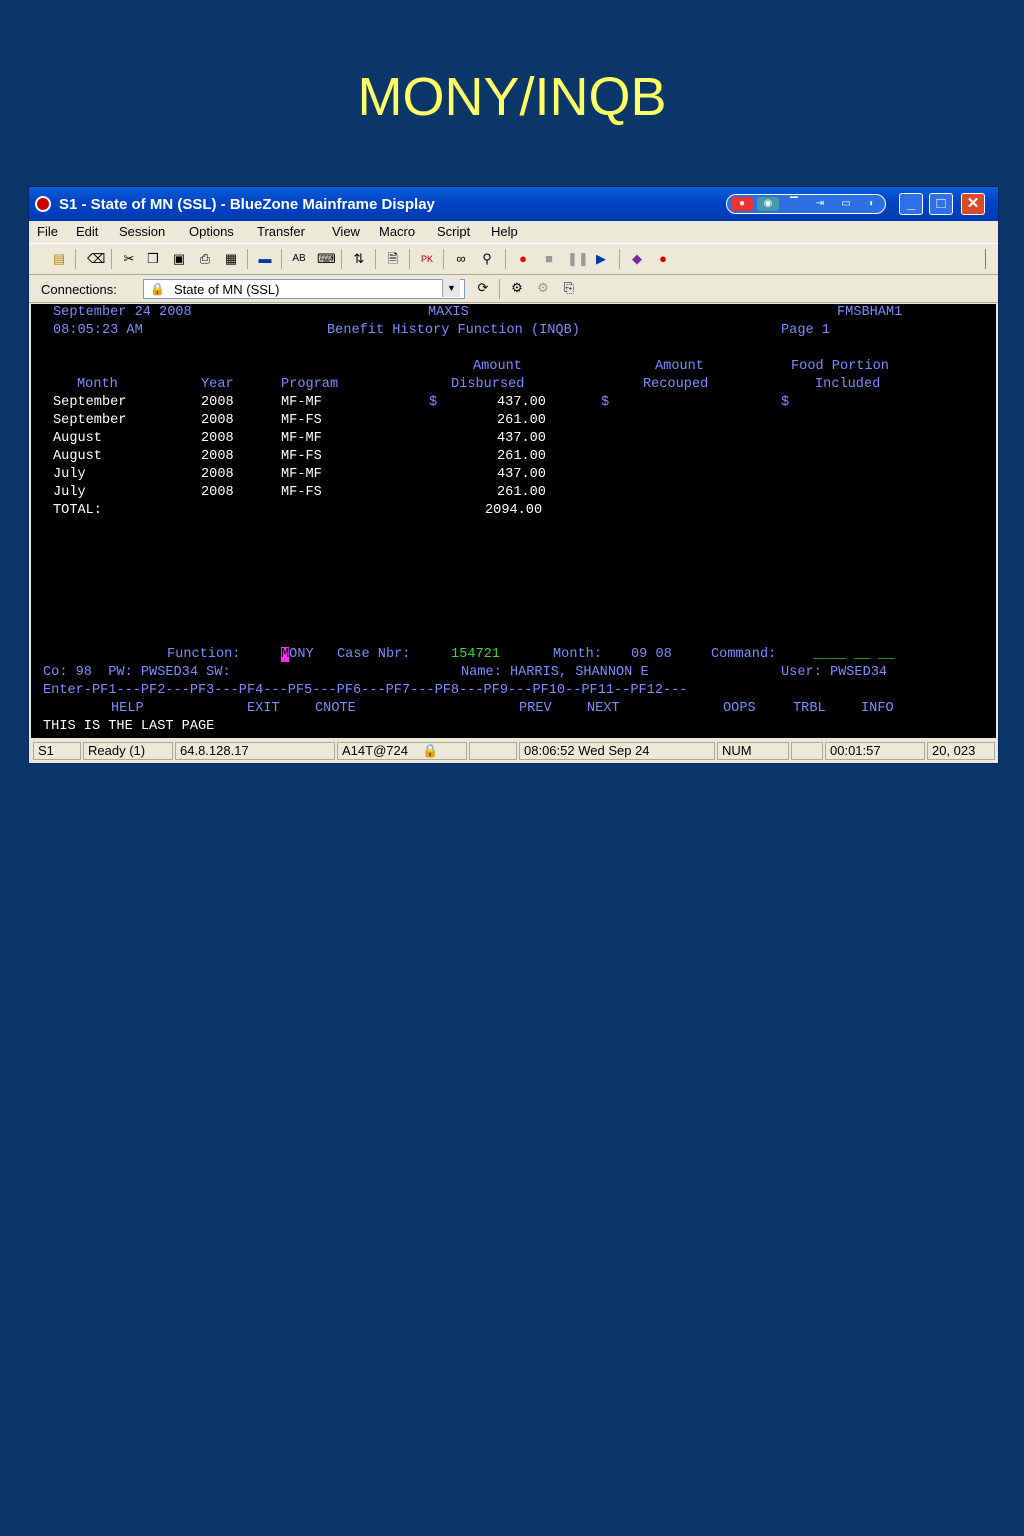 The width and height of the screenshot is (1024, 1536). I want to click on pf12-info: INFO, so click(877, 708).